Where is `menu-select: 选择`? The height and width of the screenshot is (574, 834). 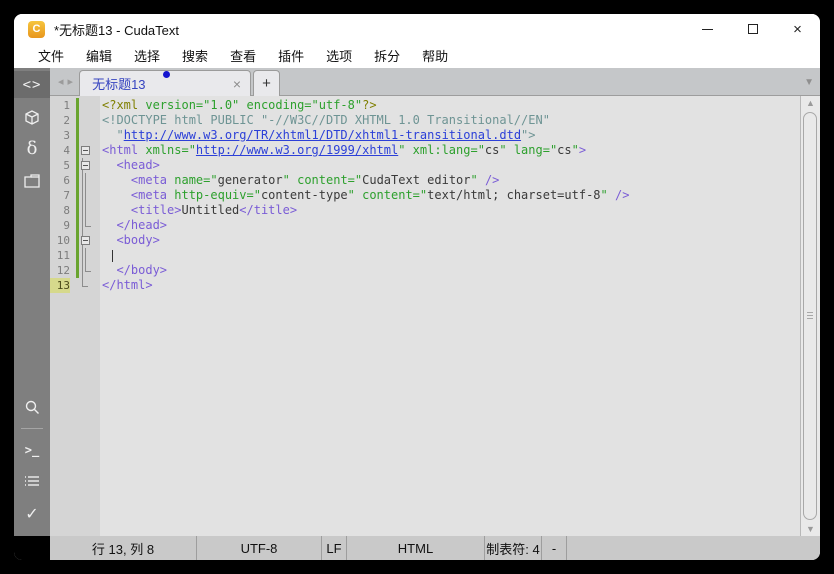
menu-select: 选择 is located at coordinates (147, 56).